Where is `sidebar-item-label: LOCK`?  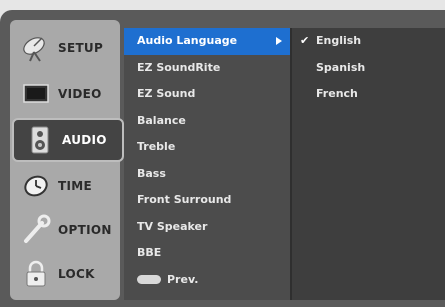 sidebar-item-label: LOCK is located at coordinates (76, 274).